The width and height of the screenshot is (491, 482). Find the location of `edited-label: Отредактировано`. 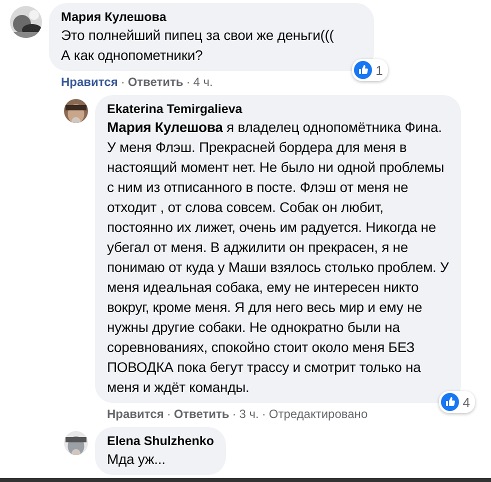

edited-label: Отредактировано is located at coordinates (318, 414).